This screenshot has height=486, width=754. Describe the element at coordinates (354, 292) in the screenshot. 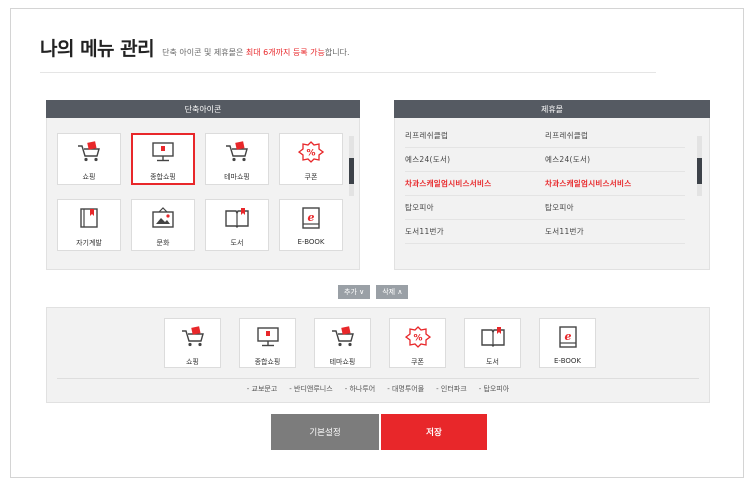

I see `add-button: 추가 ∨` at that location.